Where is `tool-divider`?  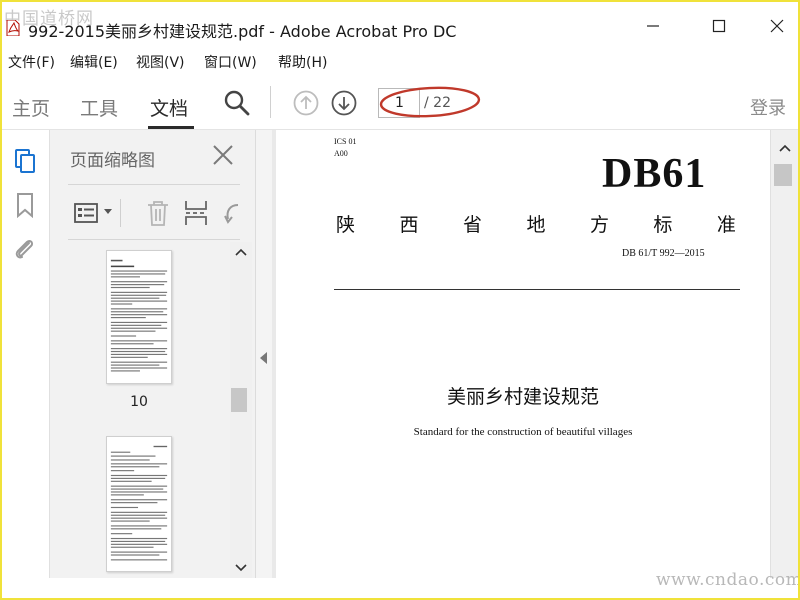 tool-divider is located at coordinates (120, 213).